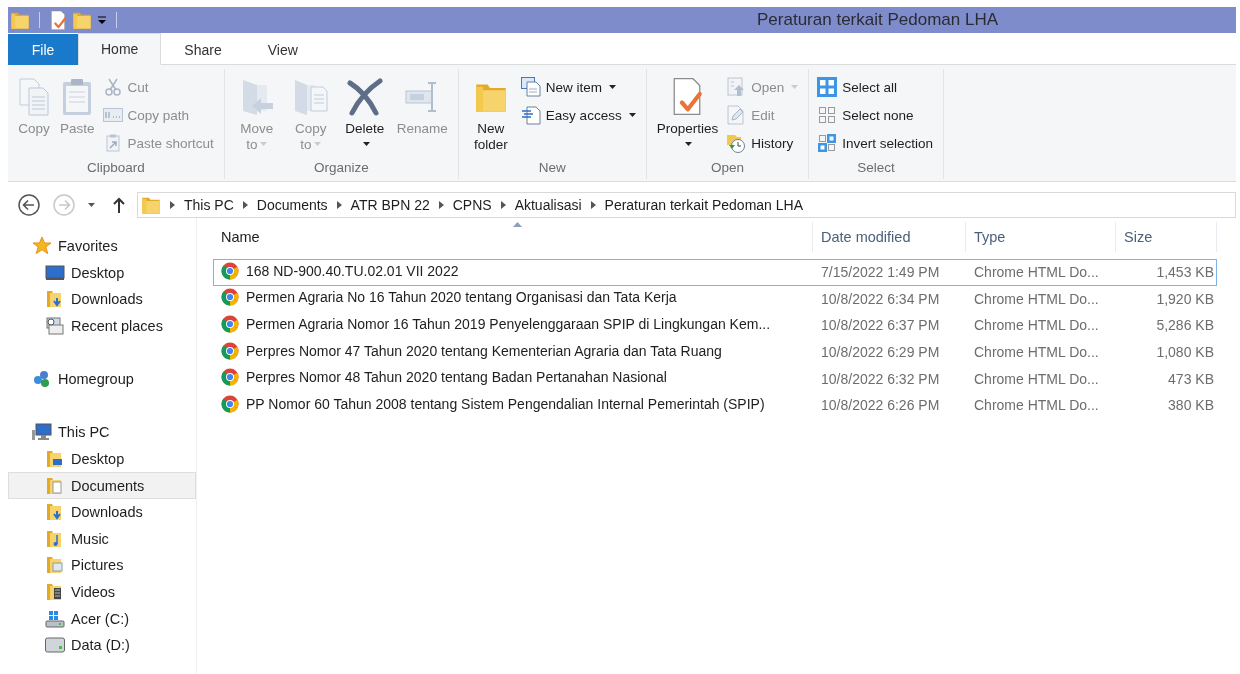 The width and height of the screenshot is (1240, 674). What do you see at coordinates (112, 115) in the screenshot?
I see `path-icon` at bounding box center [112, 115].